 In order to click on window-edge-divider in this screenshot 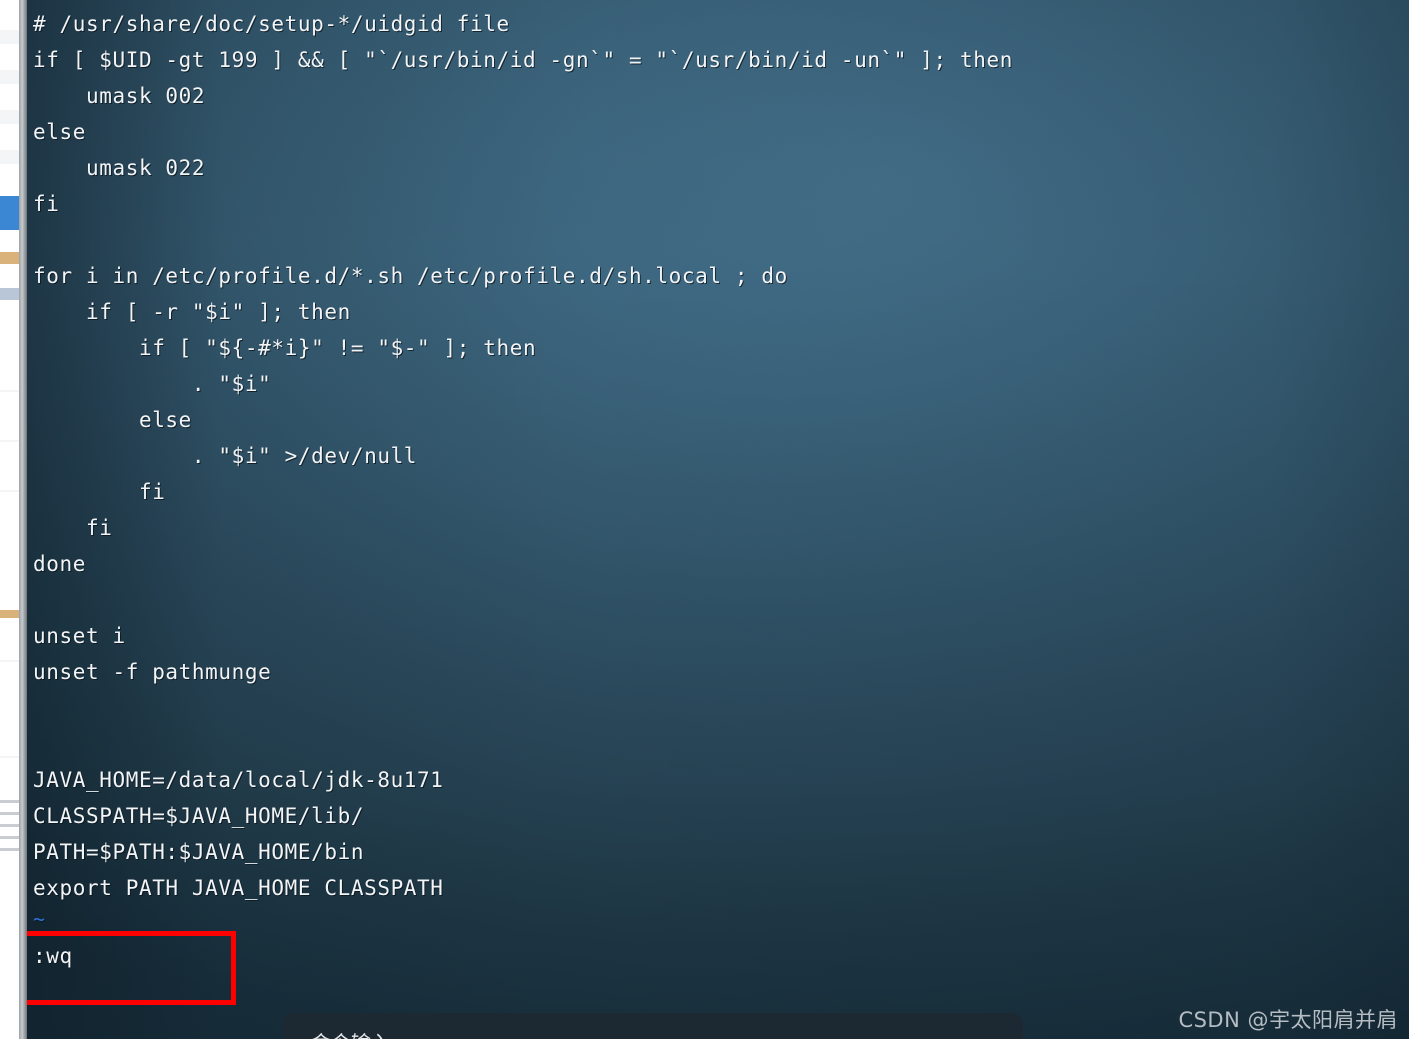, I will do `click(23, 519)`.